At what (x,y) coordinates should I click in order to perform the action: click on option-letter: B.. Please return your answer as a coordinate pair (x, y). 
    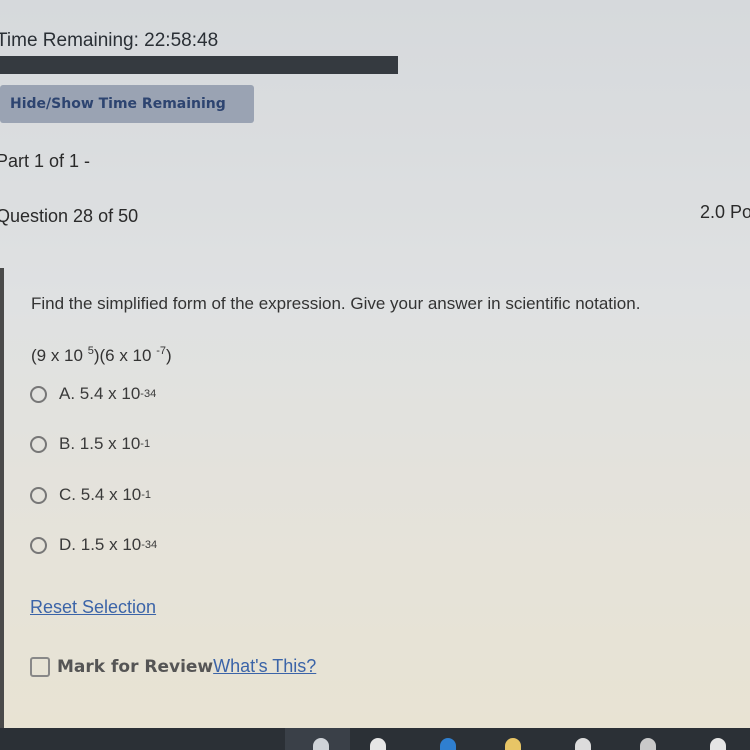
    Looking at the image, I should click on (67, 443).